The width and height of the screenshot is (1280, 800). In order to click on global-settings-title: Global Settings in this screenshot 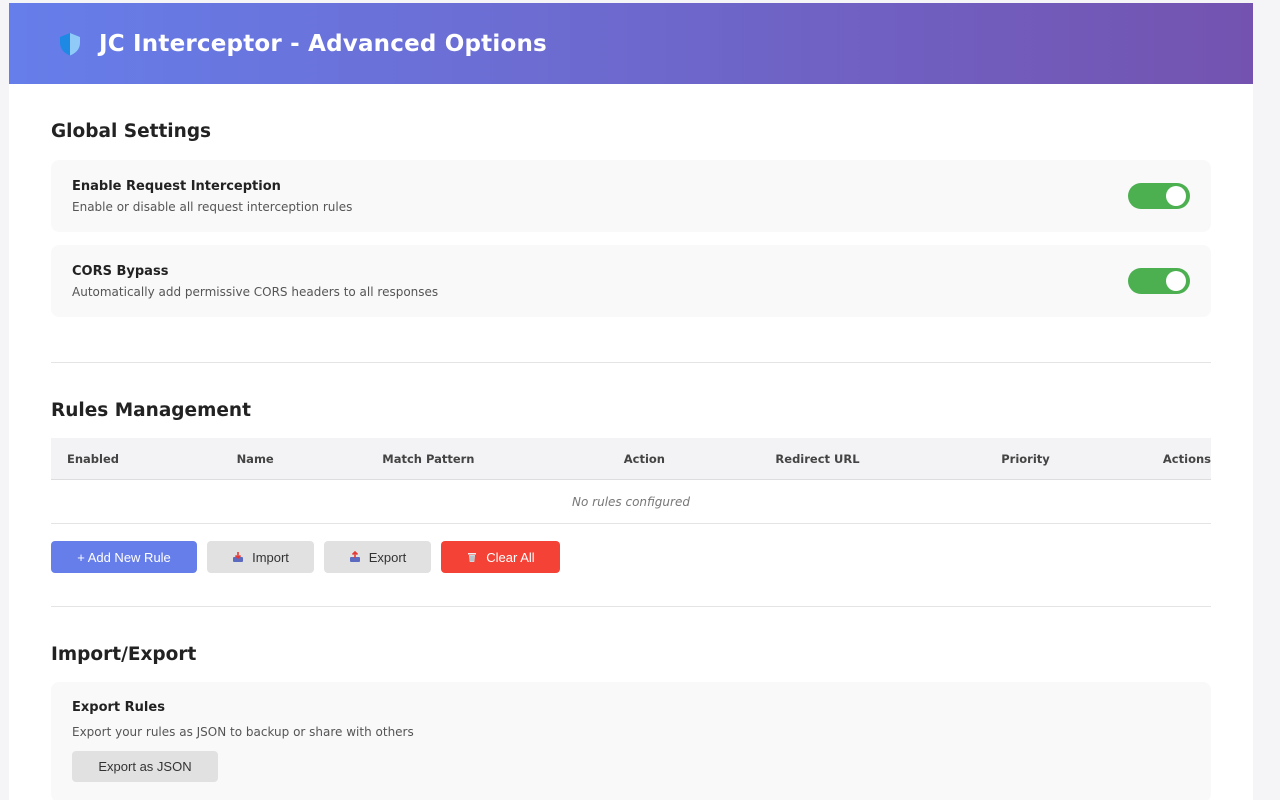, I will do `click(131, 131)`.